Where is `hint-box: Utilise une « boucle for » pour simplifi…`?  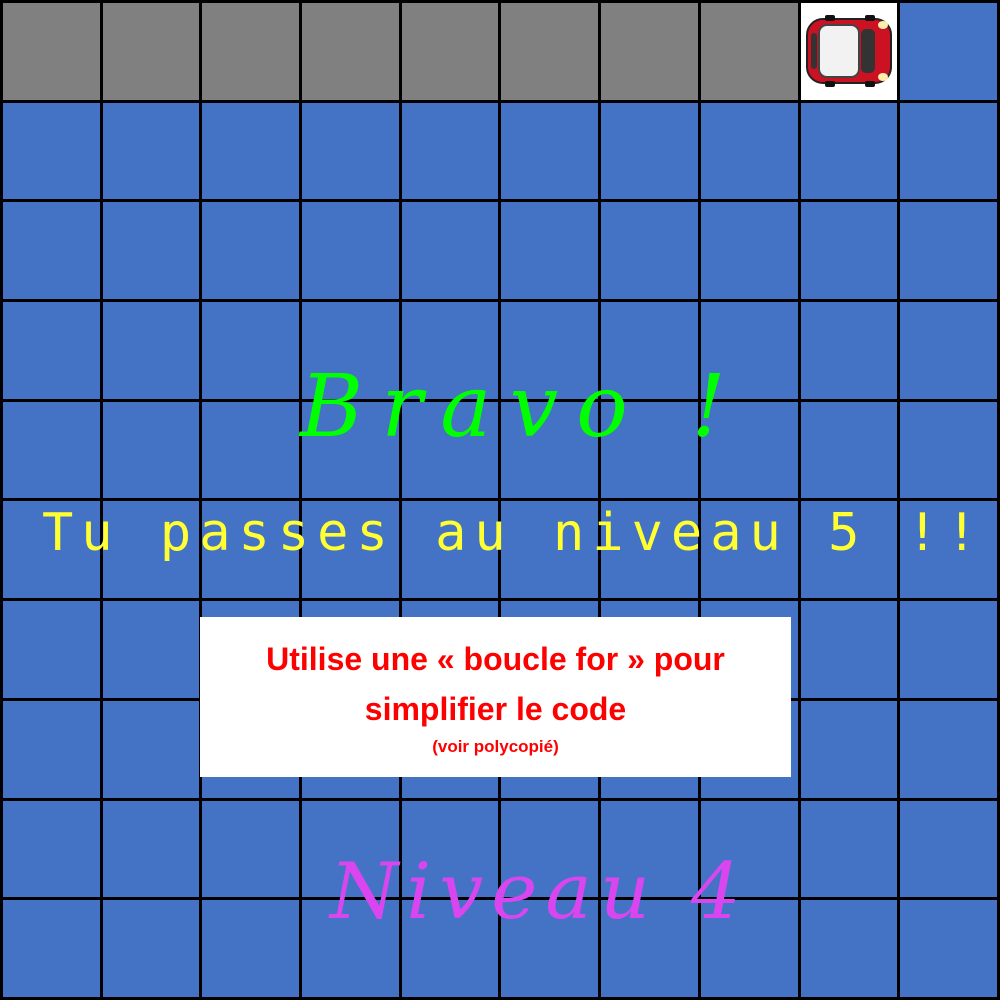
hint-box: Utilise une « boucle for » pour simplifi… is located at coordinates (495, 697).